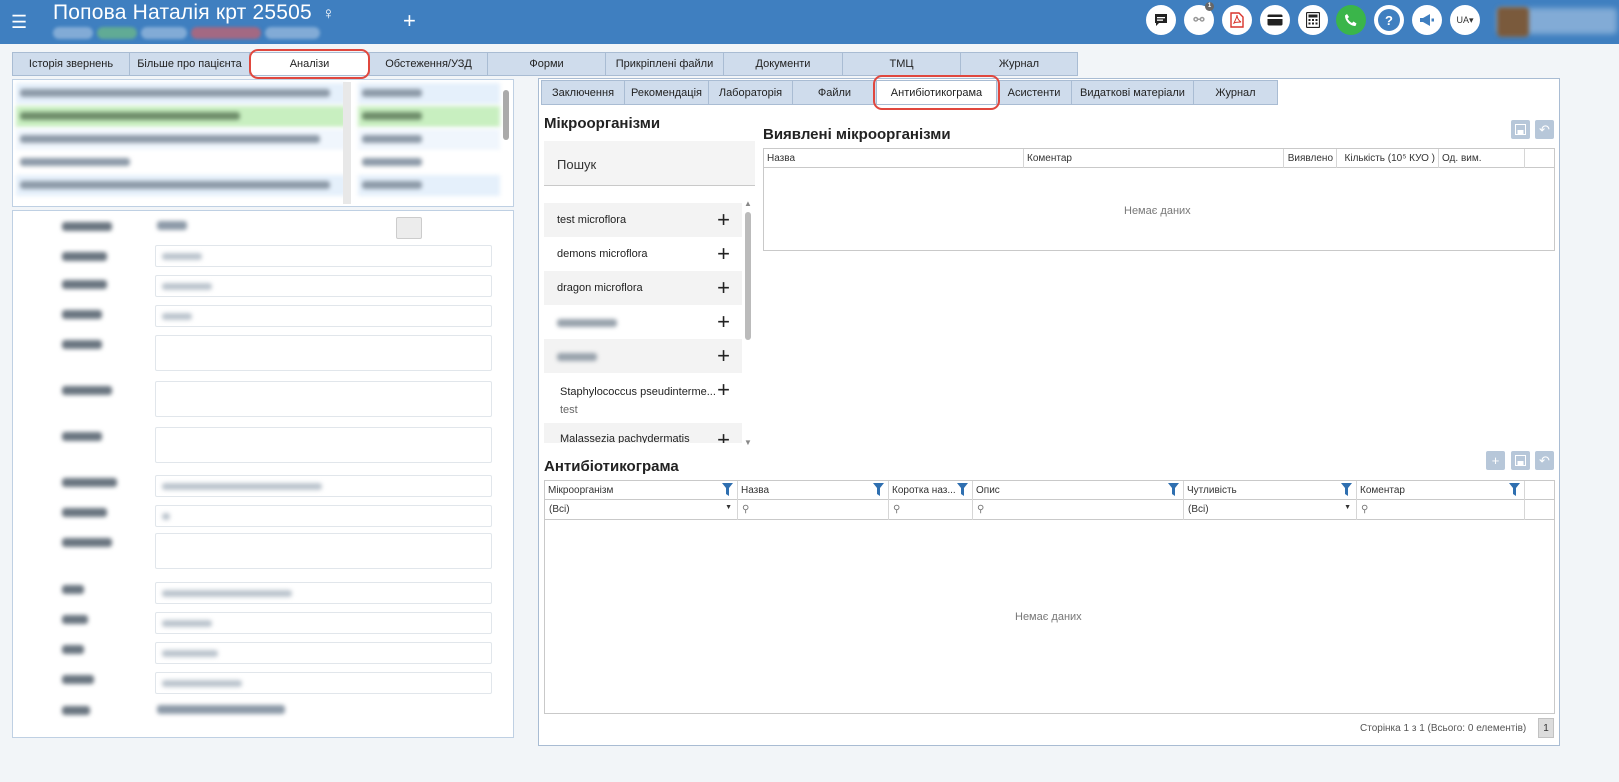 The width and height of the screenshot is (1619, 782). I want to click on search-input: Пошук, so click(649, 163).